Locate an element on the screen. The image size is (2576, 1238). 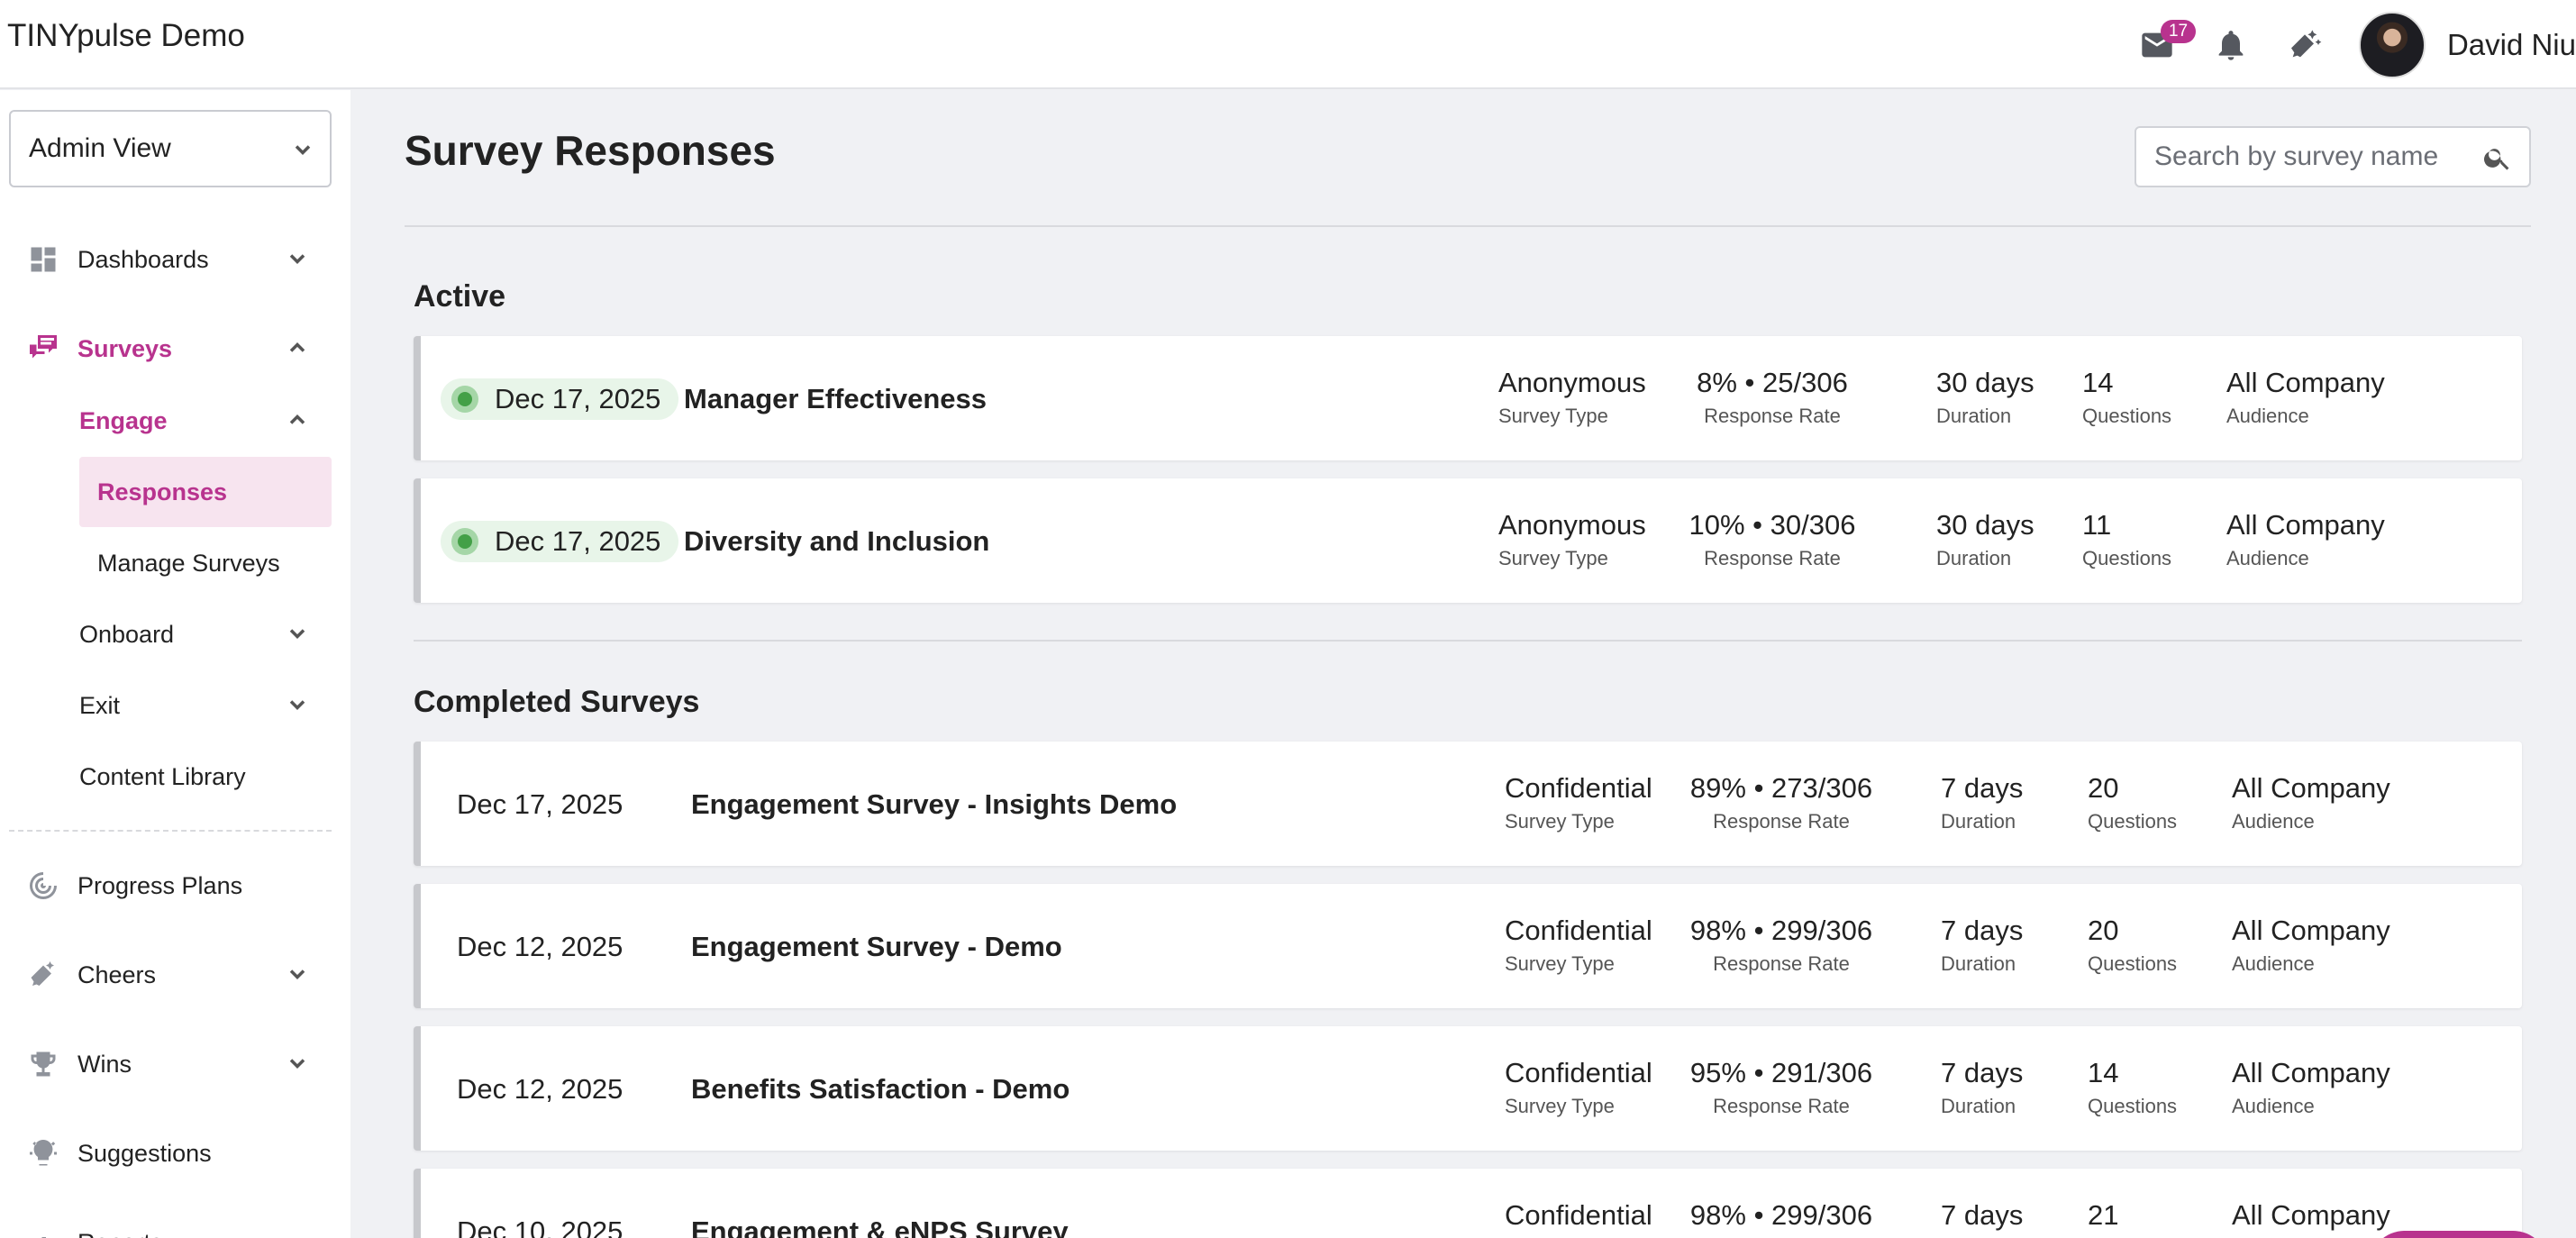
megaphone-icon is located at coordinates (2305, 45).